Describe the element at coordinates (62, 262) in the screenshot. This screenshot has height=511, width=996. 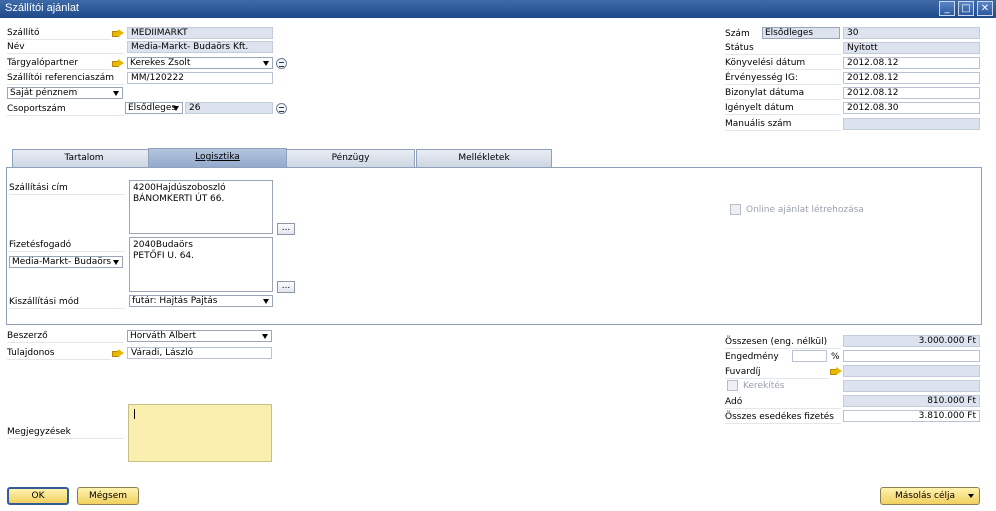
I see `pay-to-select-value: Media-Markt- Budaörs` at that location.